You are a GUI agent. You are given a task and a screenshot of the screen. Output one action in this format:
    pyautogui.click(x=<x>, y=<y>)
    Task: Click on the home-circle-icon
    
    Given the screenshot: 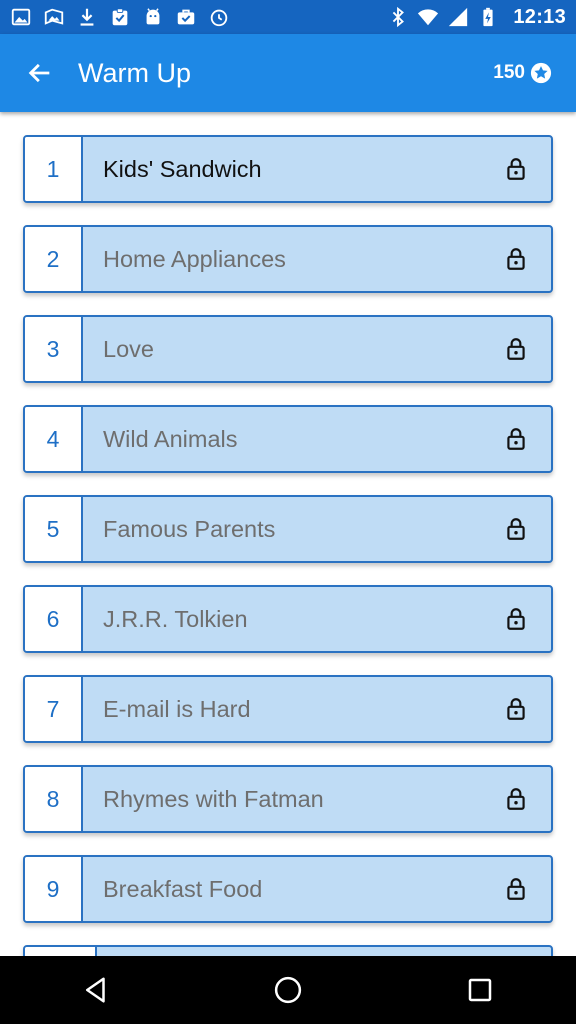 What is the action you would take?
    pyautogui.click(x=288, y=990)
    